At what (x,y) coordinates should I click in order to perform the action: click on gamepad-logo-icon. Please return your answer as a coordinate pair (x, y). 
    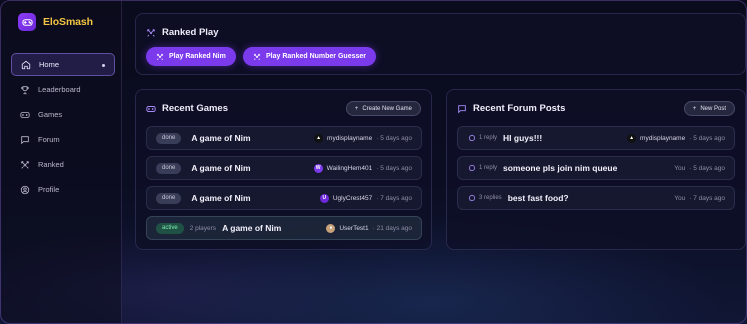
    Looking at the image, I should click on (27, 22).